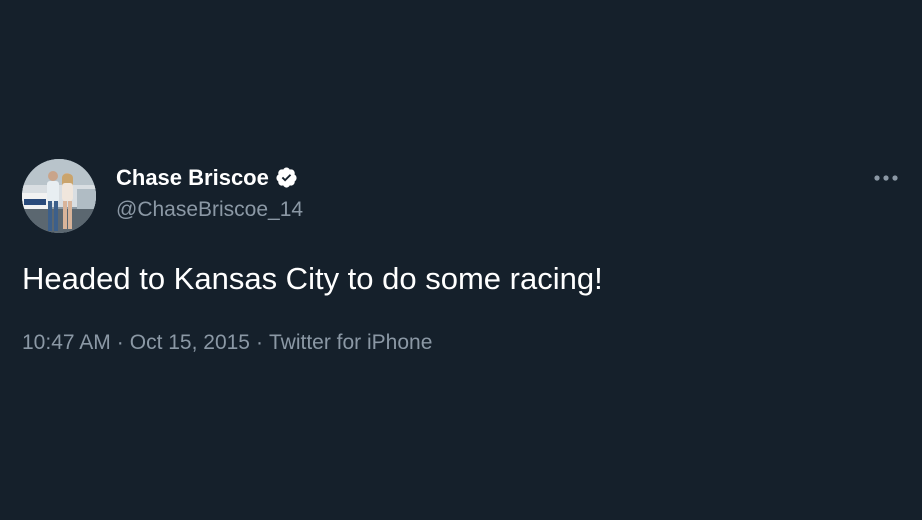 This screenshot has height=520, width=922. I want to click on avatar, so click(59, 196).